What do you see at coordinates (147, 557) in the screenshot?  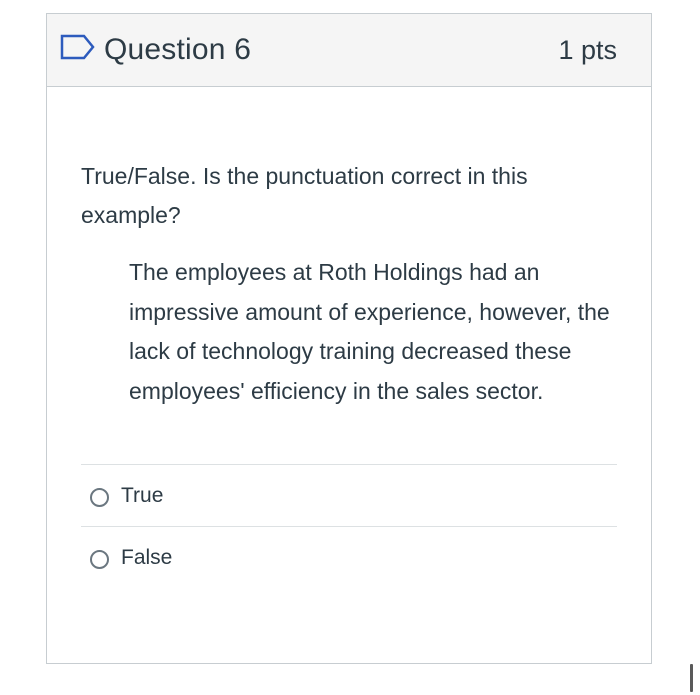 I see `answer-label: False` at bounding box center [147, 557].